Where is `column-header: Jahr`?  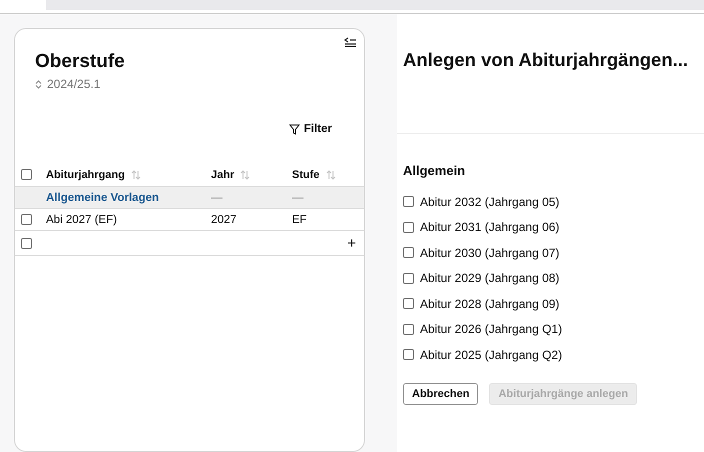 column-header: Jahr is located at coordinates (222, 174).